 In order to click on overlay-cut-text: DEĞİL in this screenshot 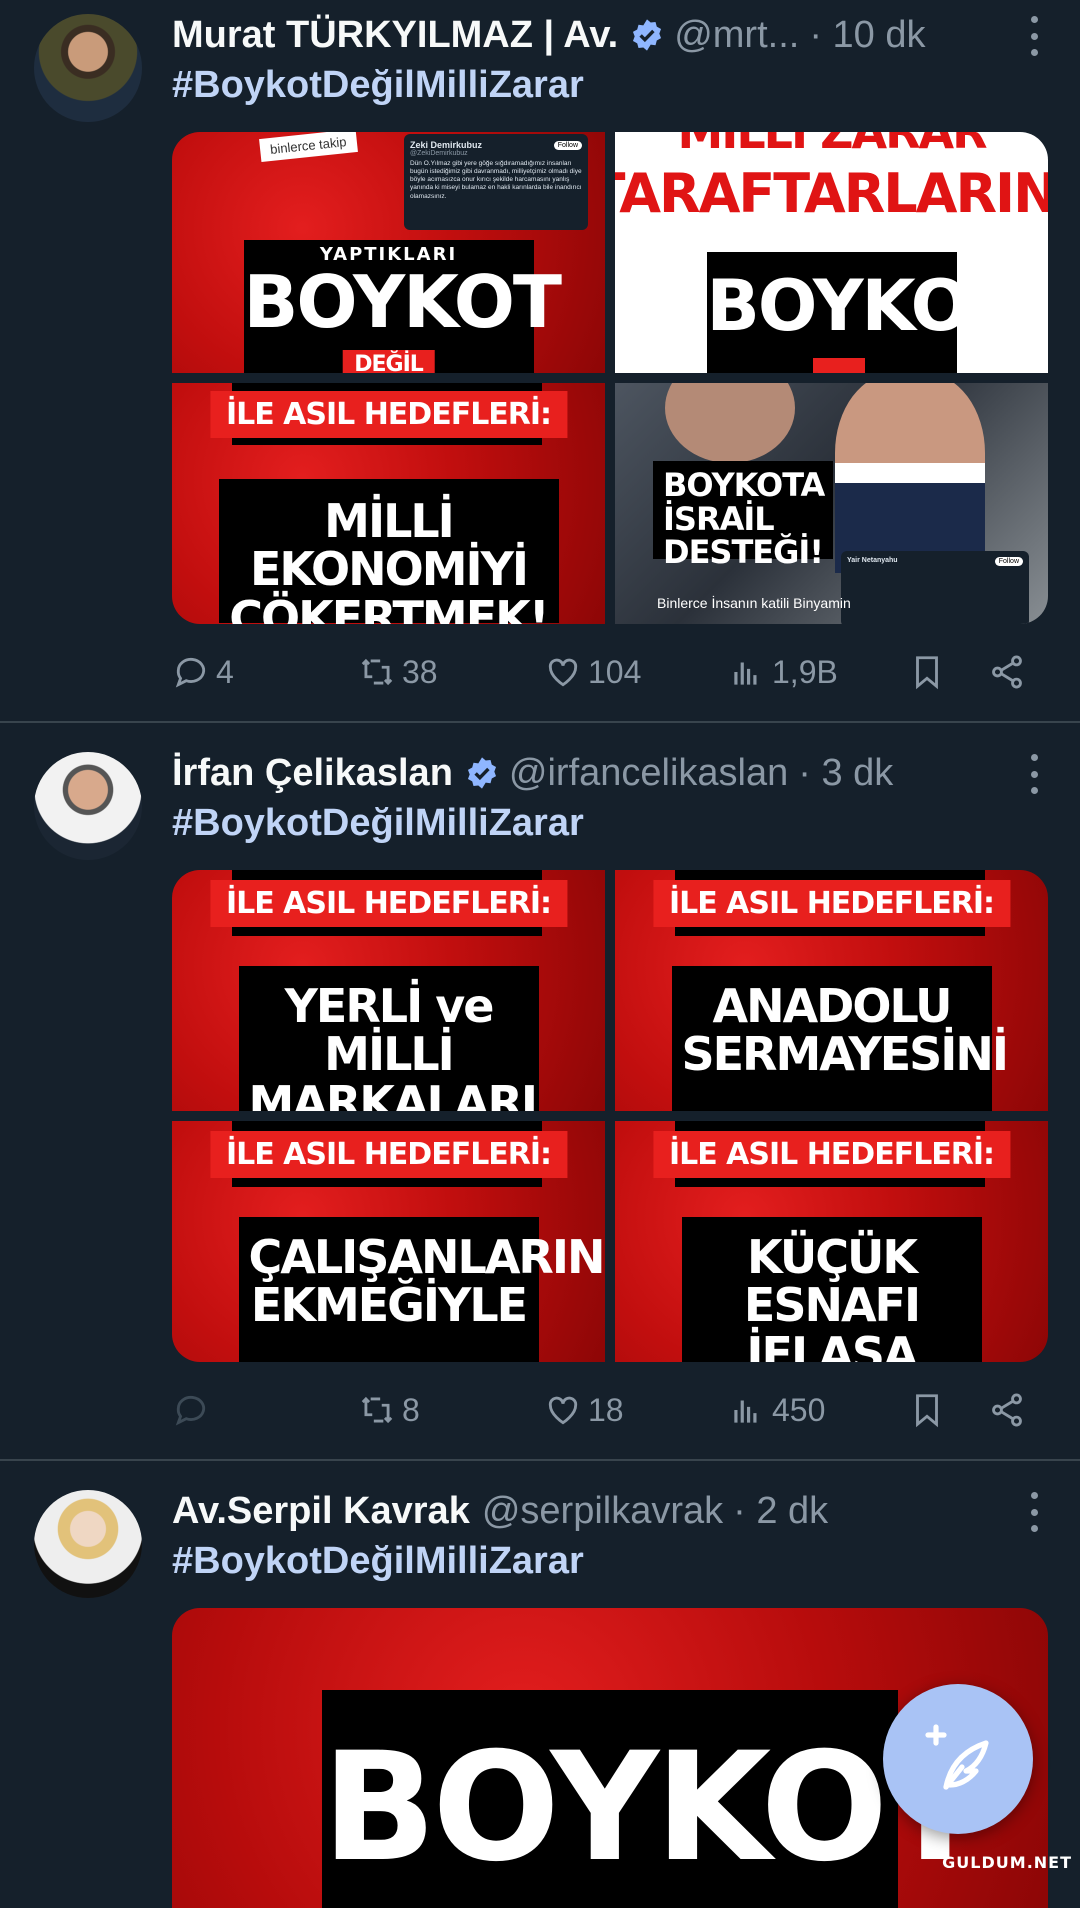, I will do `click(388, 361)`.